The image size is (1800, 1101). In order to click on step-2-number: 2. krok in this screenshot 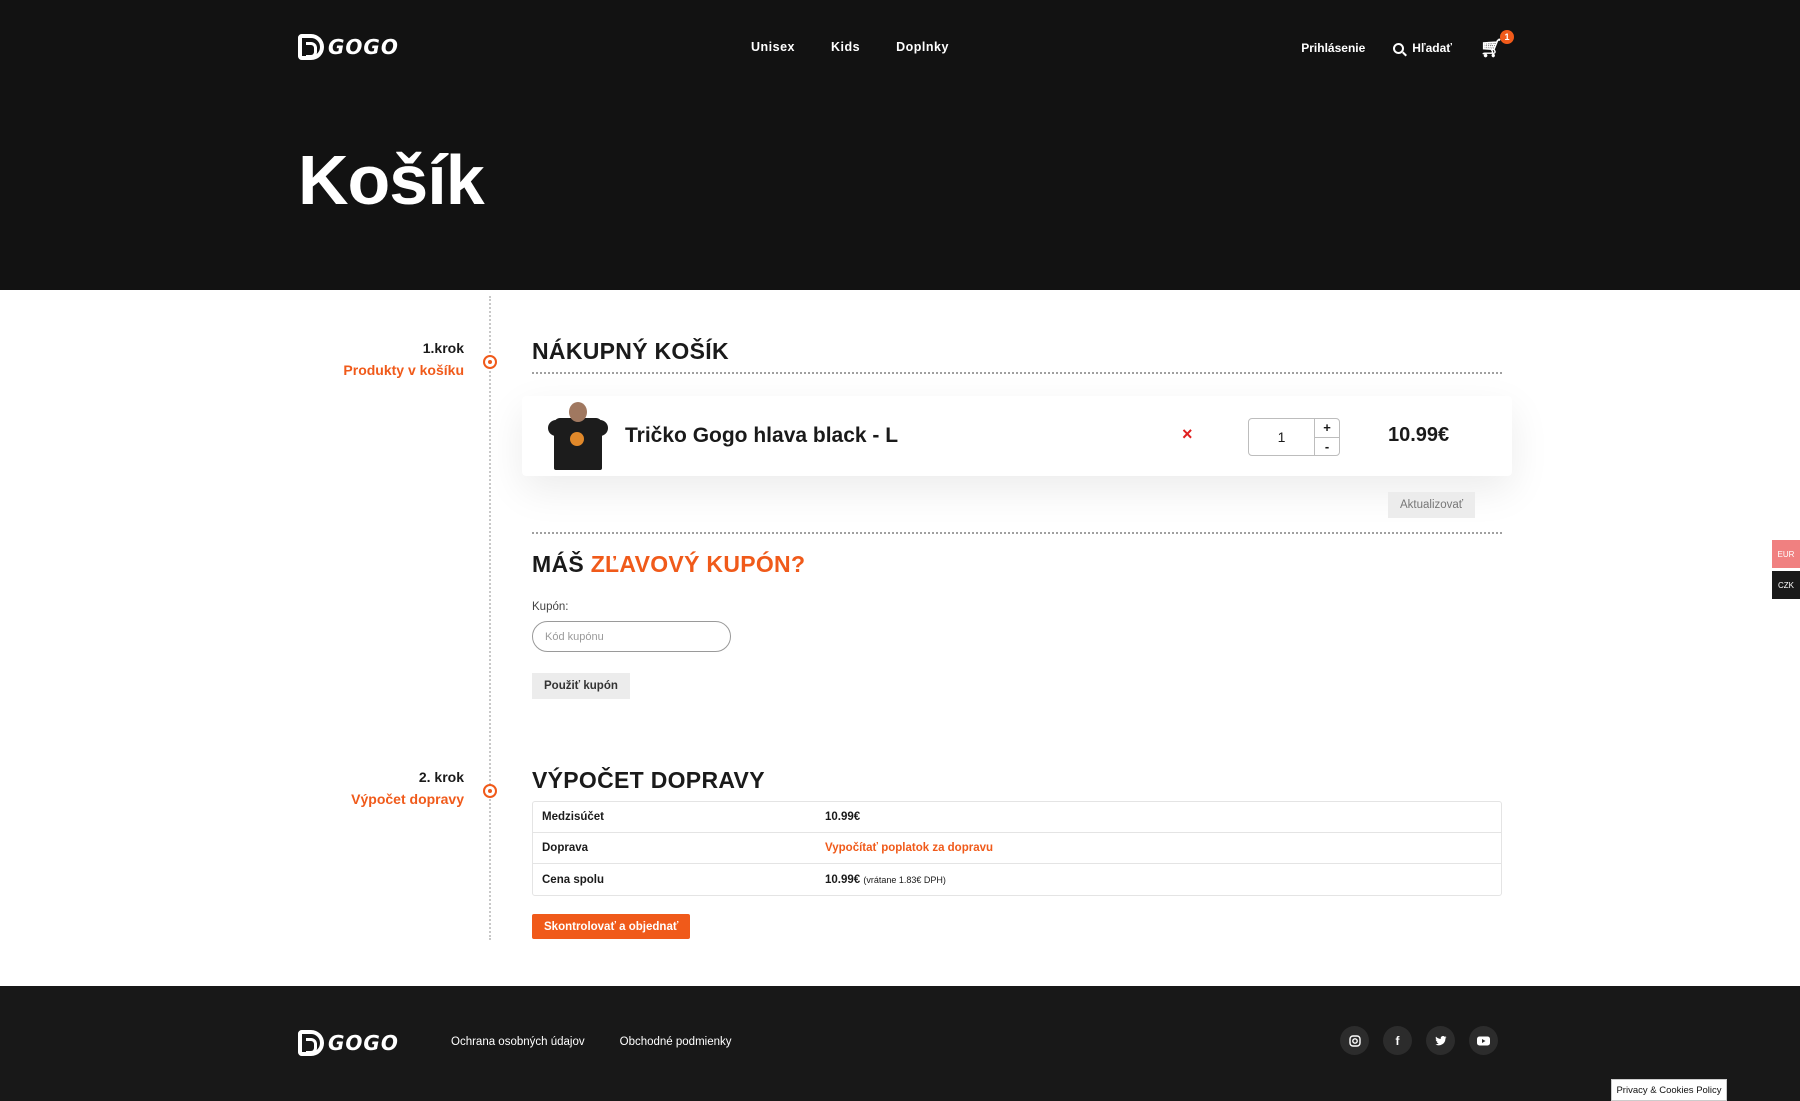, I will do `click(441, 777)`.